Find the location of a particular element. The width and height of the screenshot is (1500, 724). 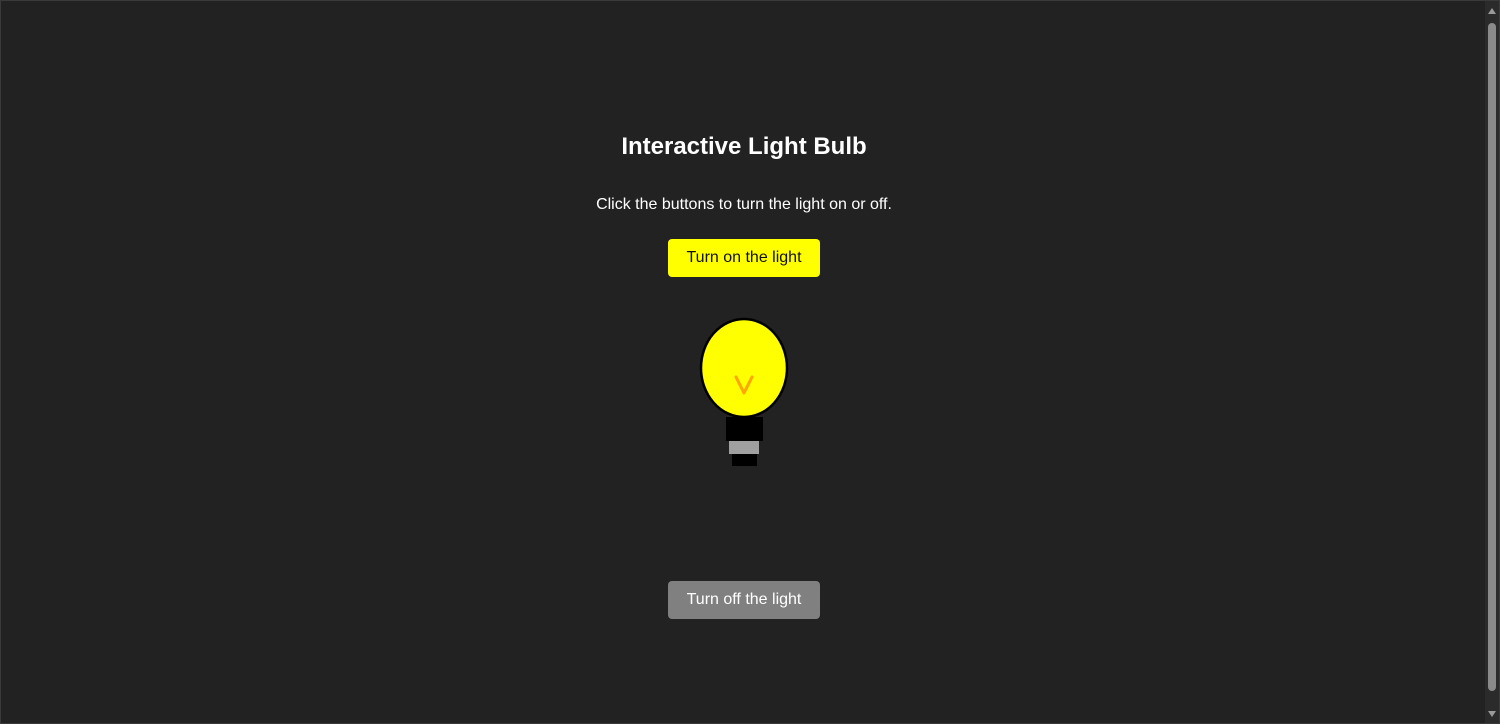

bulb-base-ring is located at coordinates (744, 447).